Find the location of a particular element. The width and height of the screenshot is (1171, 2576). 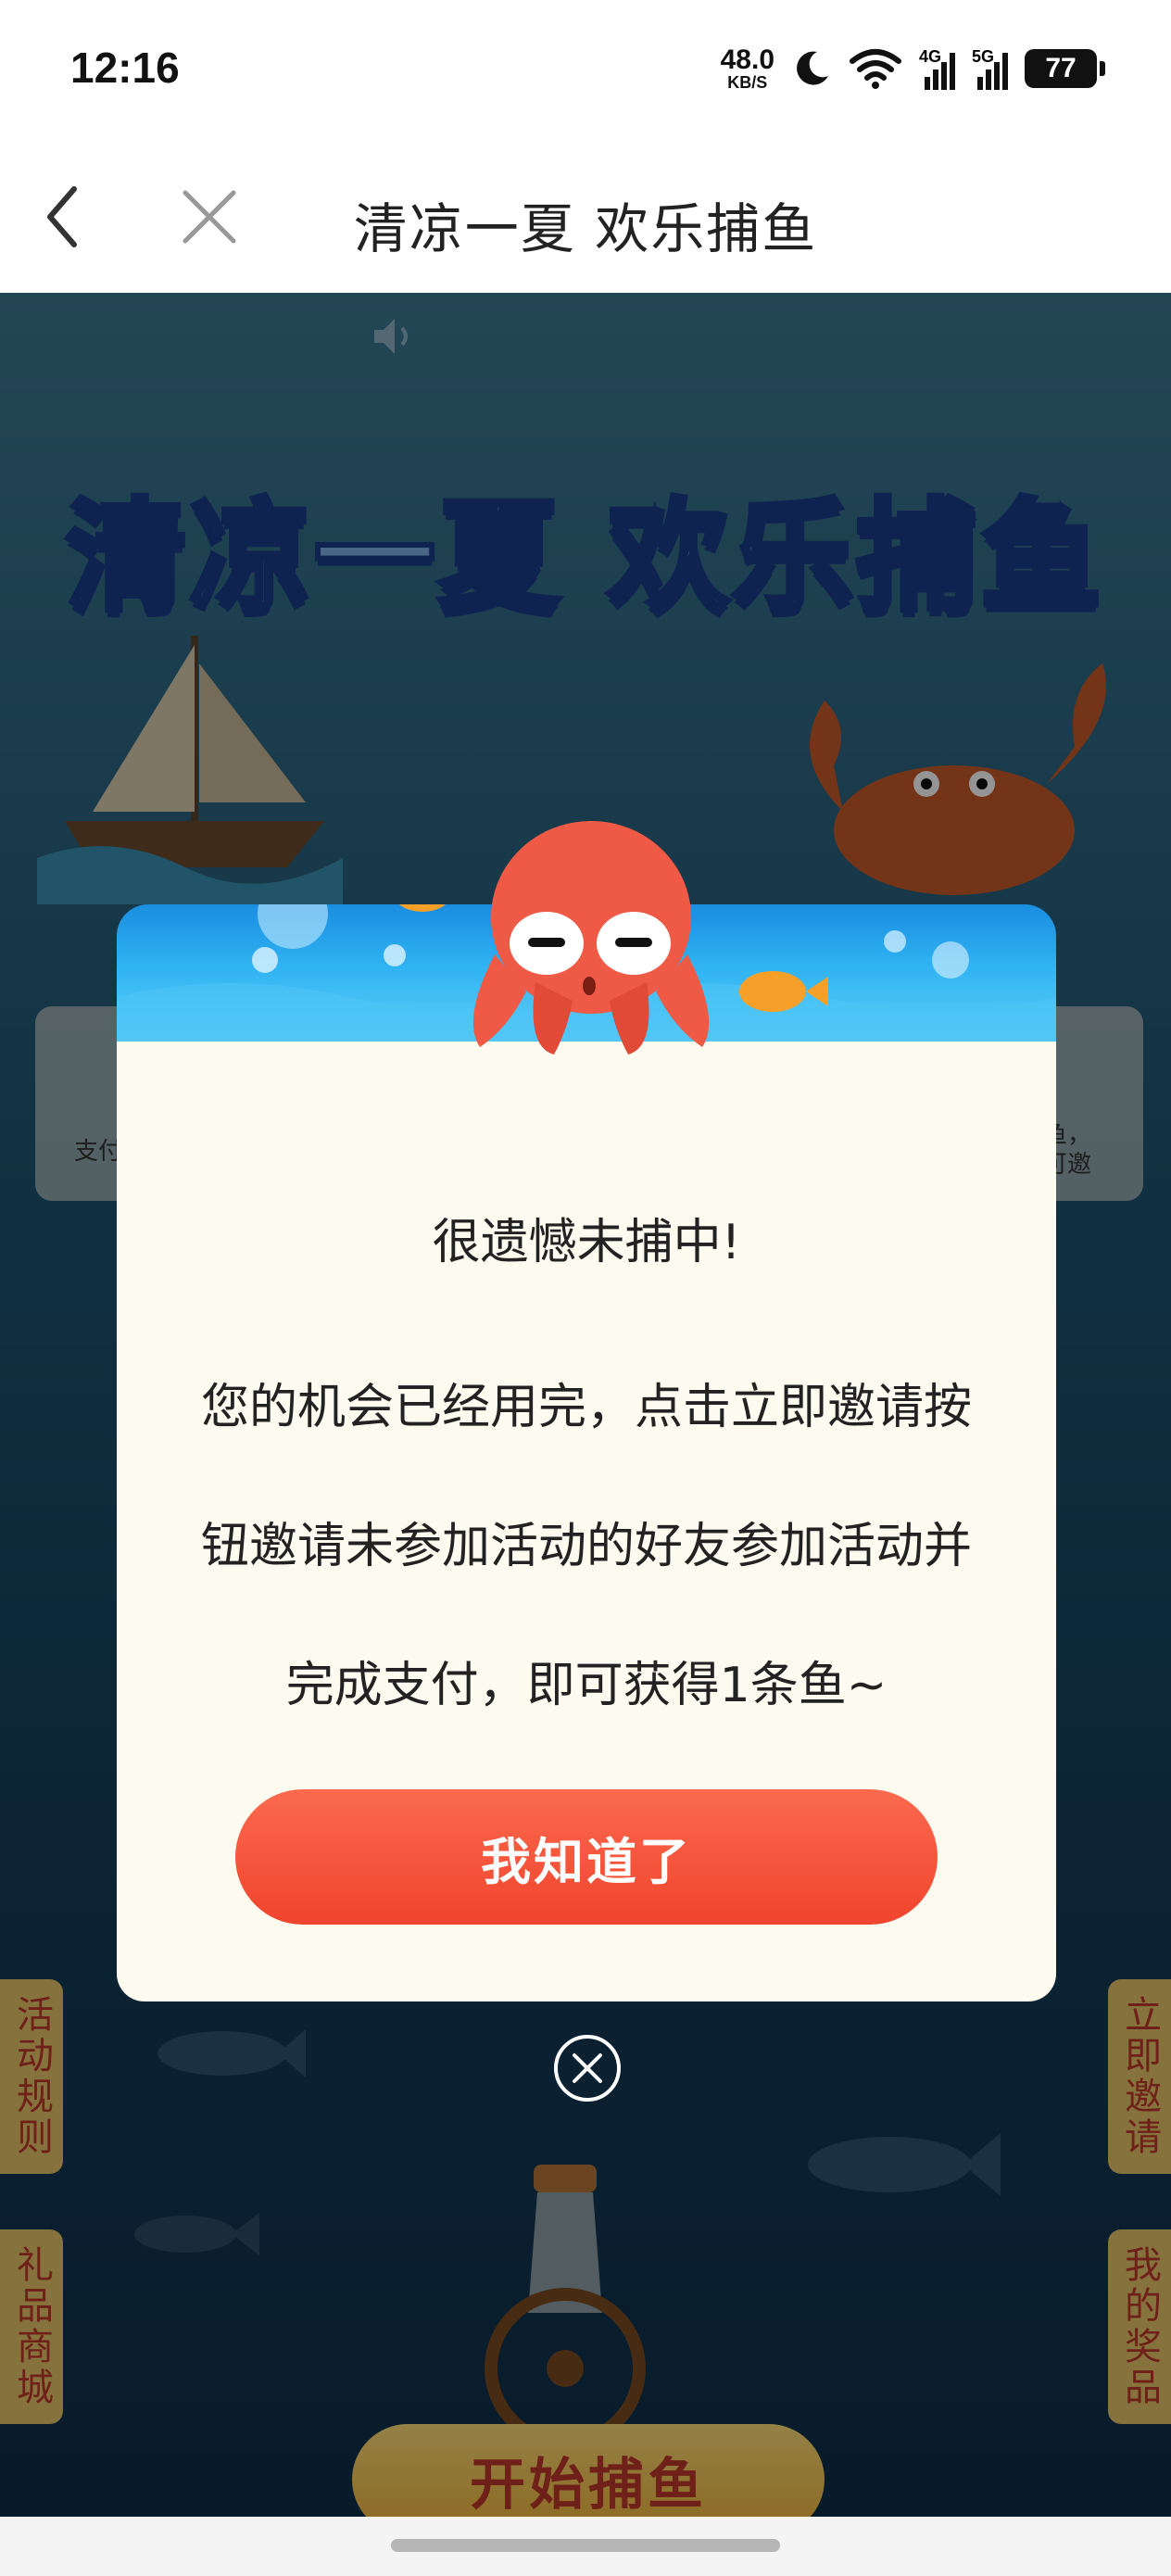

status-bar: 12:16 48.0 KB/S 4G 5G 77 is located at coordinates (585, 69).